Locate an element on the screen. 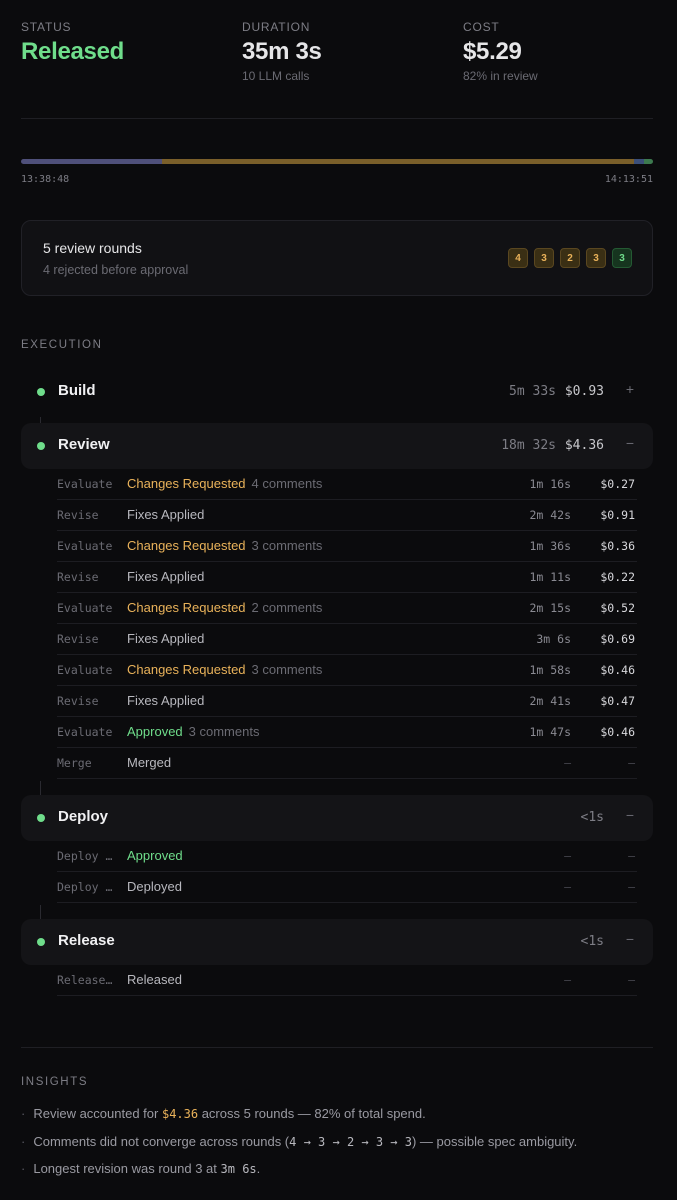 The width and height of the screenshot is (677, 1200). stage-deploy: Deploy <1s − is located at coordinates (337, 818).